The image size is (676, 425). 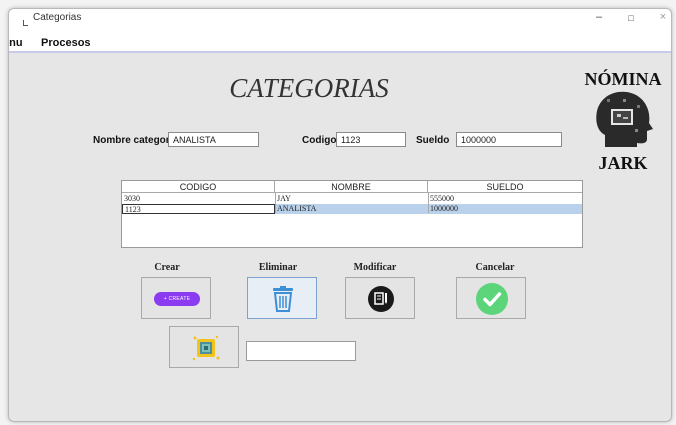 I want to click on table-cell: ANALISTA, so click(x=351, y=209).